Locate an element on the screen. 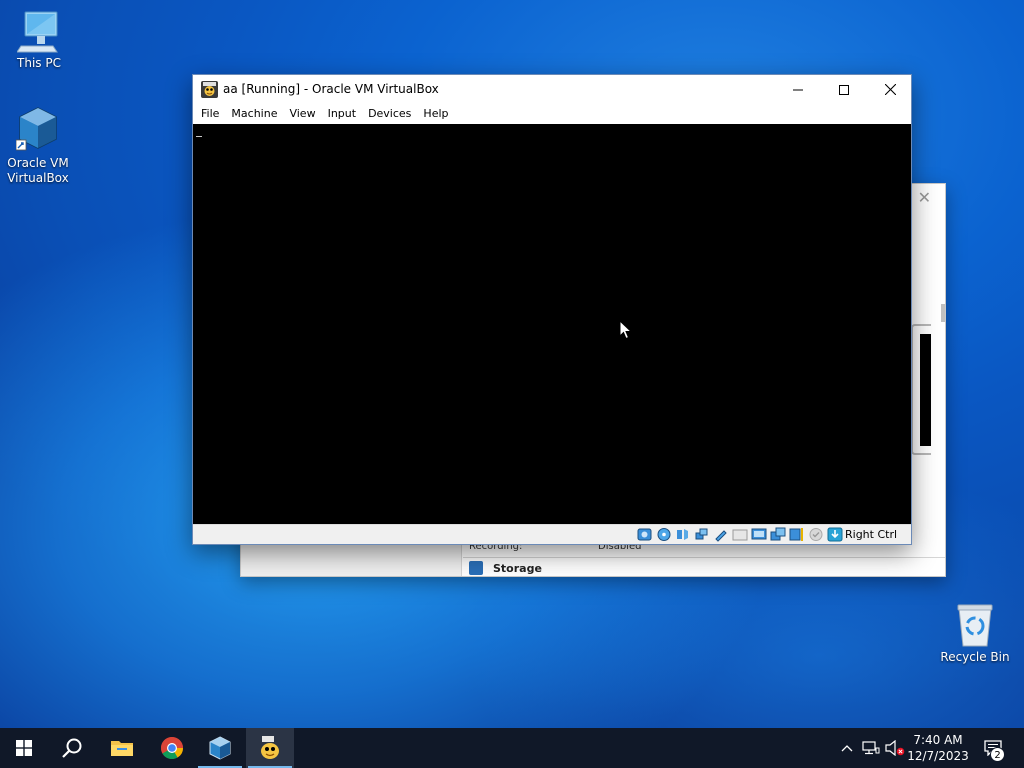 The height and width of the screenshot is (768, 1024). desktop-icon-this-pc: This PC is located at coordinates (39, 40).